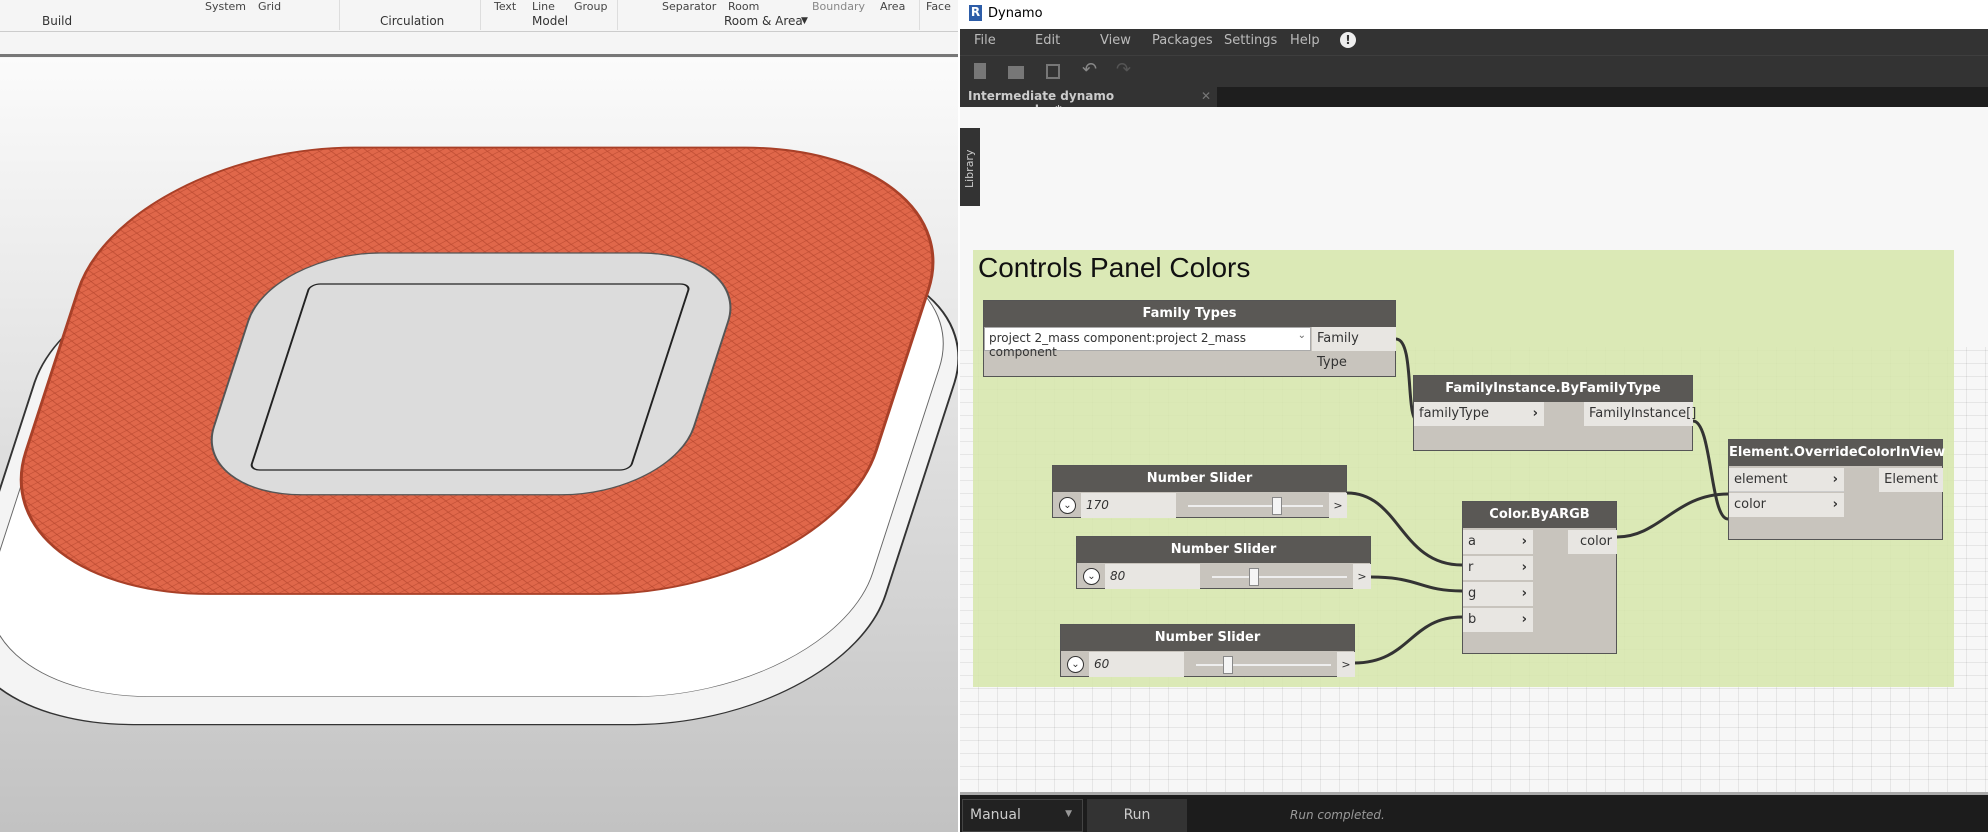 The image size is (1988, 836). What do you see at coordinates (505, 6) in the screenshot?
I see `ribbon-text: Text` at bounding box center [505, 6].